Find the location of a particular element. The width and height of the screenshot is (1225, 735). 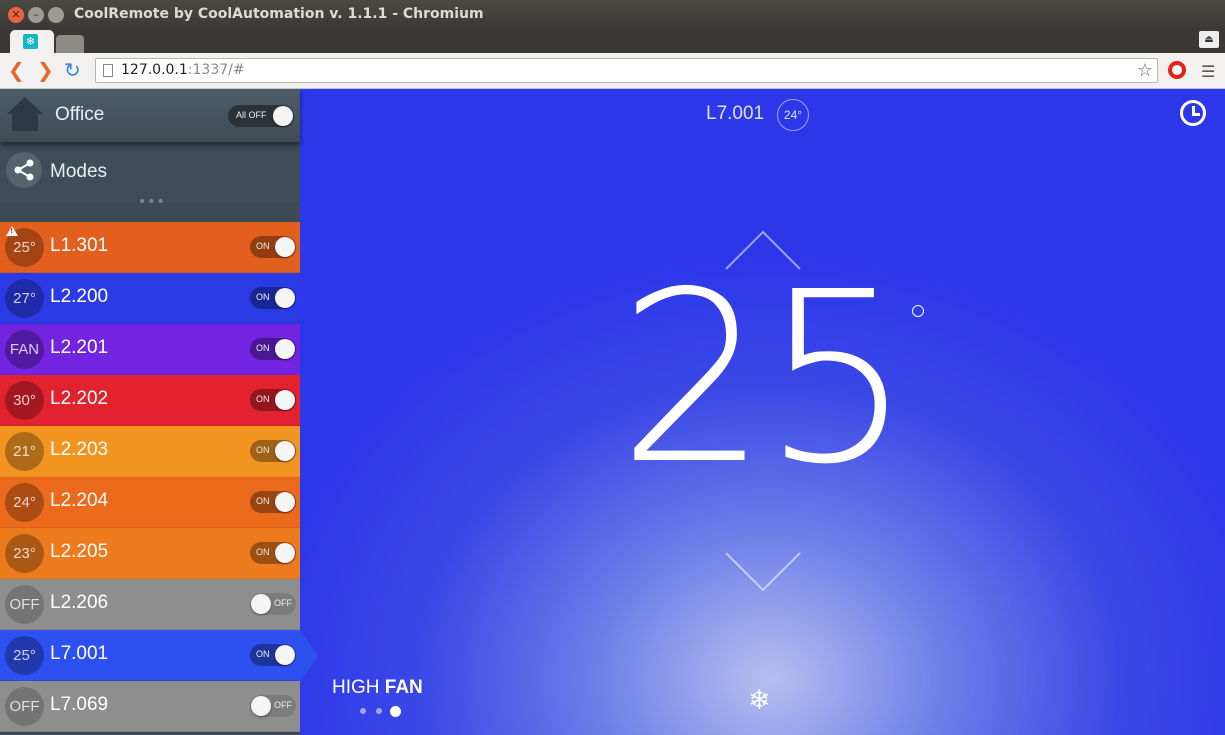

clock-icon is located at coordinates (1193, 113).